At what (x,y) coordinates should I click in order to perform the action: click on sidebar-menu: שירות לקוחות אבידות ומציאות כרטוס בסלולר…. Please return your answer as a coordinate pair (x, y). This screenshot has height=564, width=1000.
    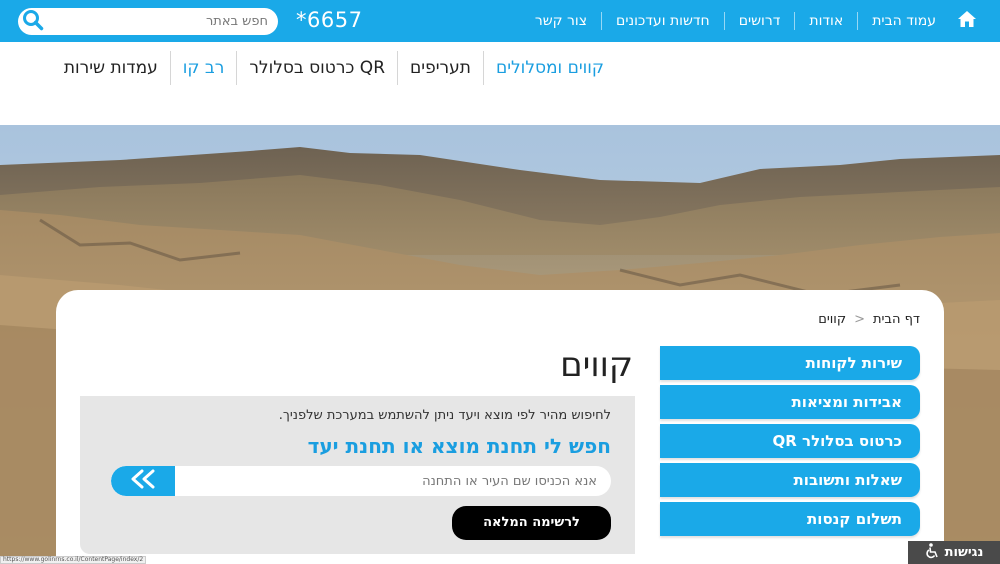
    Looking at the image, I should click on (790, 443).